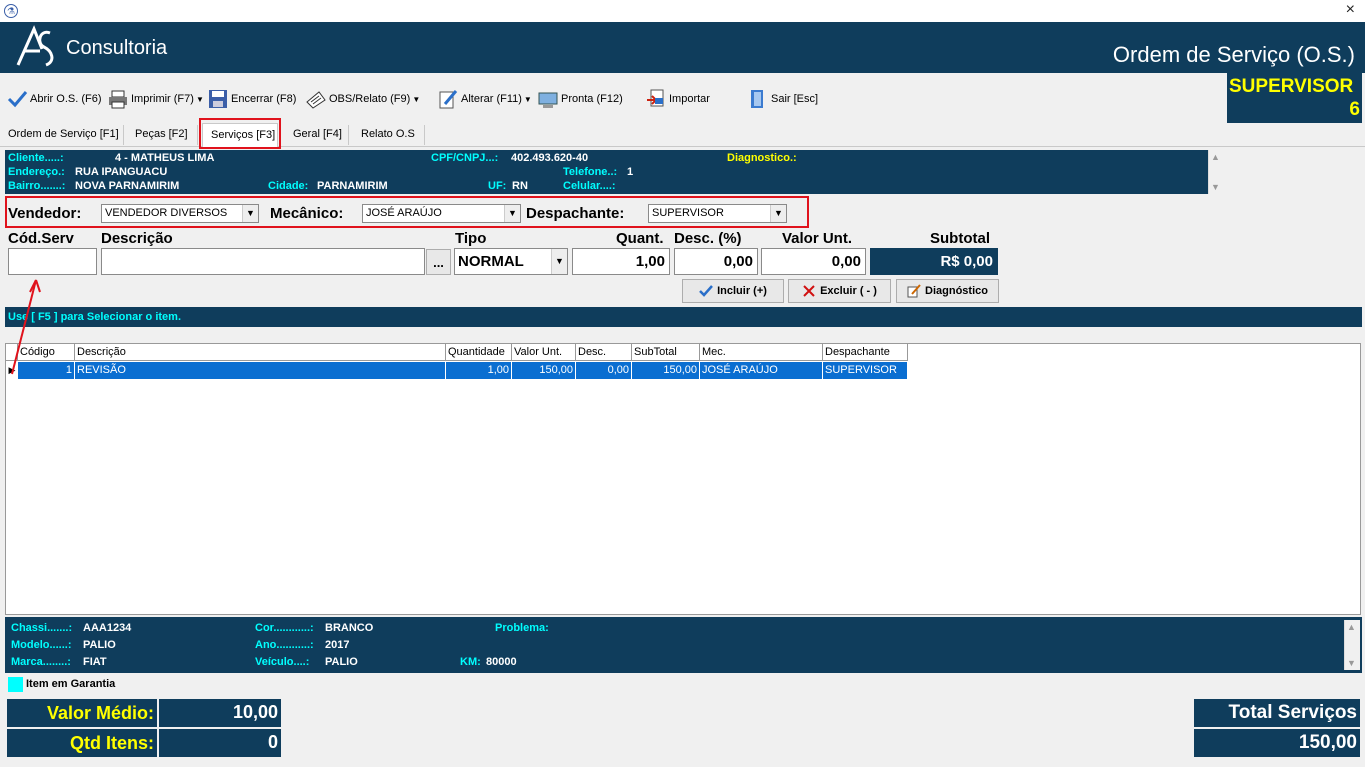  Describe the element at coordinates (218, 99) in the screenshot. I see `save-disk-icon` at that location.